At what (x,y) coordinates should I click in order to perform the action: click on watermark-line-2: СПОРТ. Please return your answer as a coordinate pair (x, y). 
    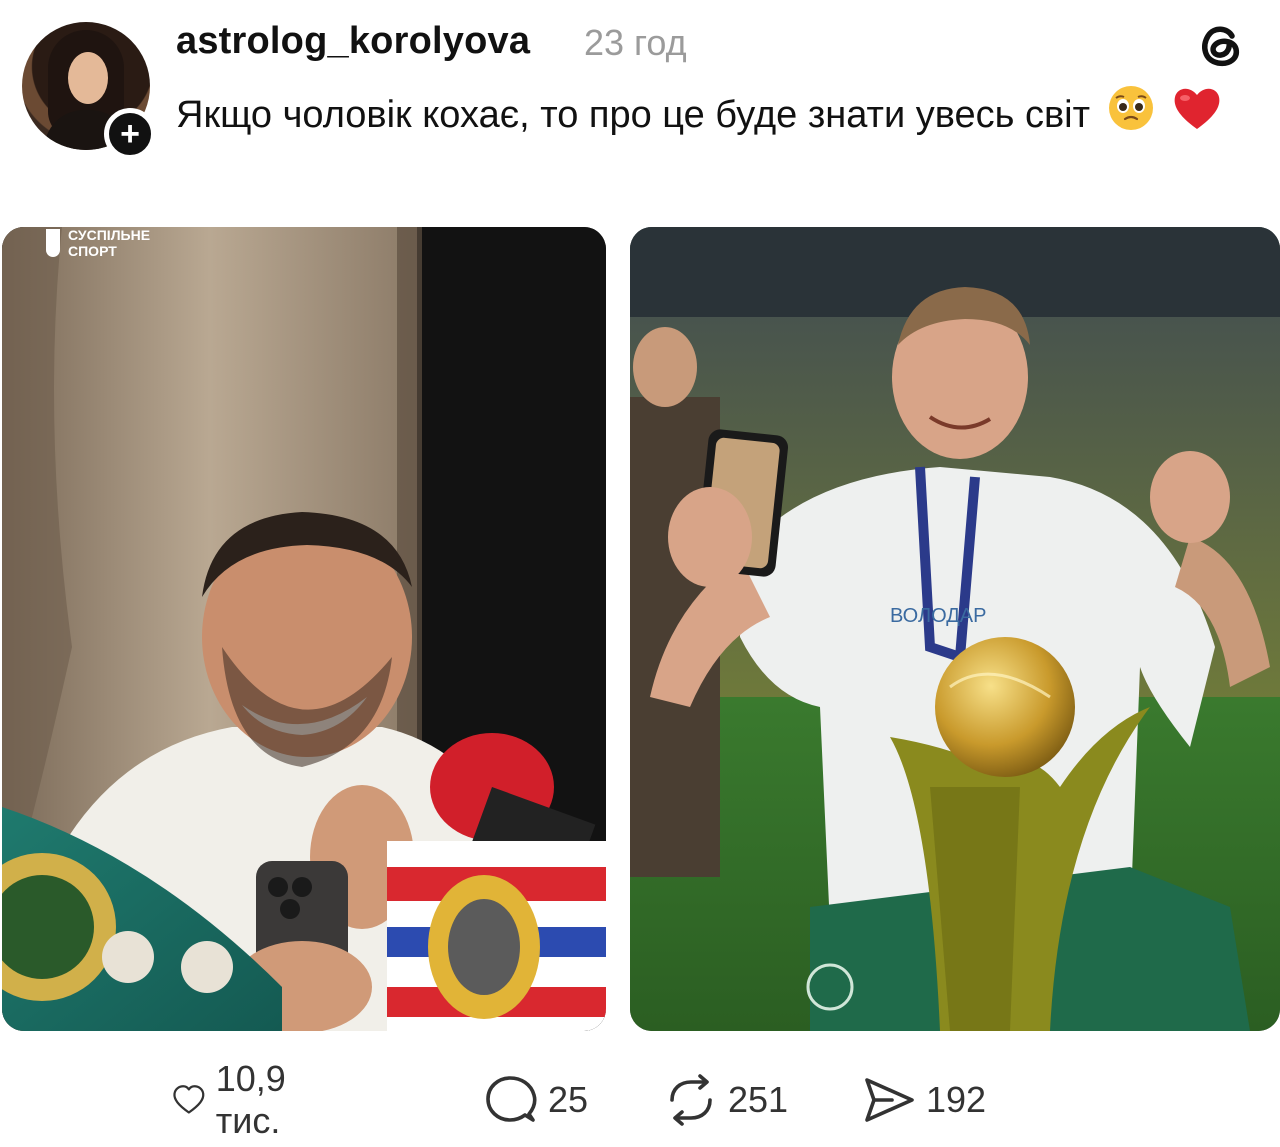
    Looking at the image, I should click on (92, 251).